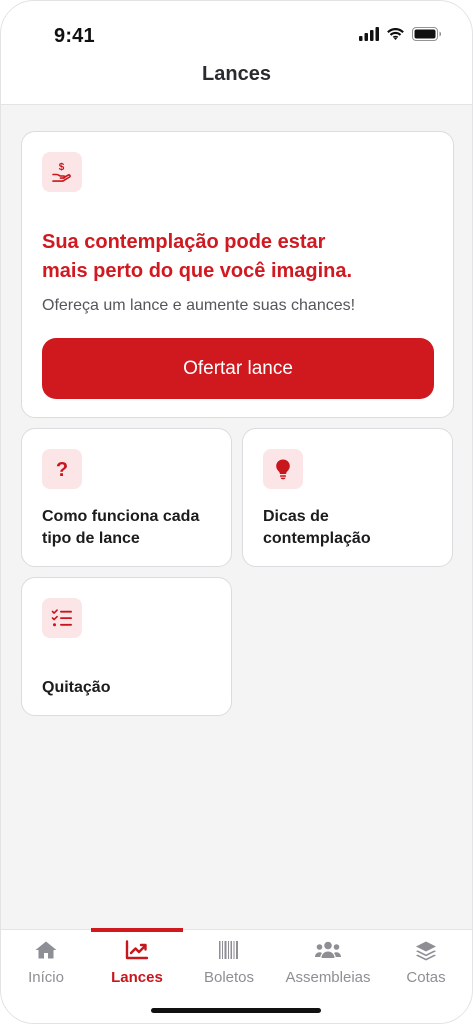 The width and height of the screenshot is (473, 1024). Describe the element at coordinates (328, 949) in the screenshot. I see `people-icon` at that location.